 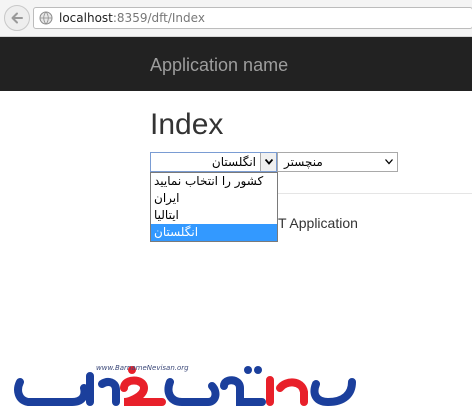 What do you see at coordinates (233, 162) in the screenshot?
I see `country-select-value: انگلستان` at bounding box center [233, 162].